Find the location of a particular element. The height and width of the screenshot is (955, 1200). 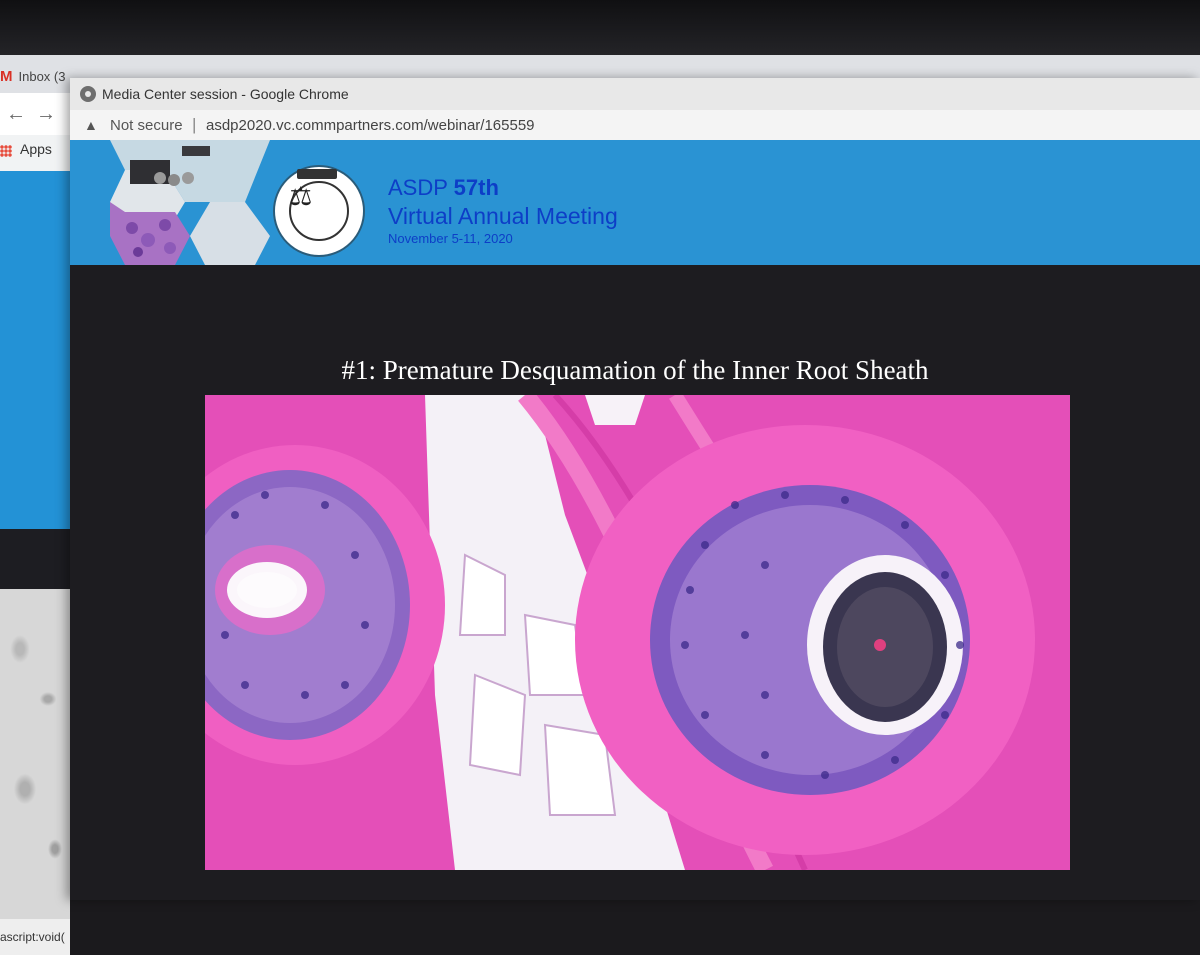

window-title: Media Center session - Google Chrome is located at coordinates (225, 94).